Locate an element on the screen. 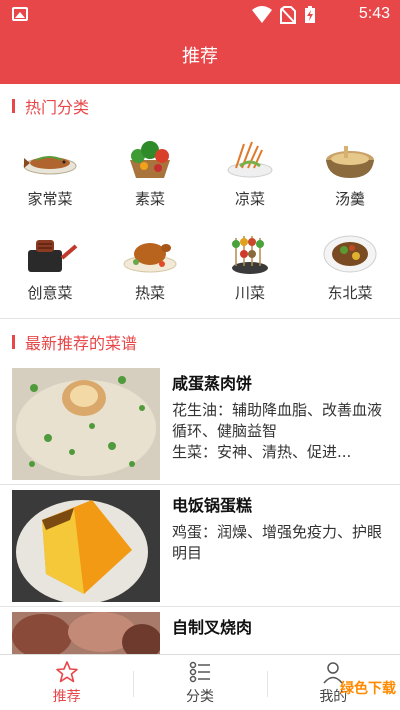 Image resolution: width=400 pixels, height=710 pixels. nav-recommend: 推荐 is located at coordinates (66, 682).